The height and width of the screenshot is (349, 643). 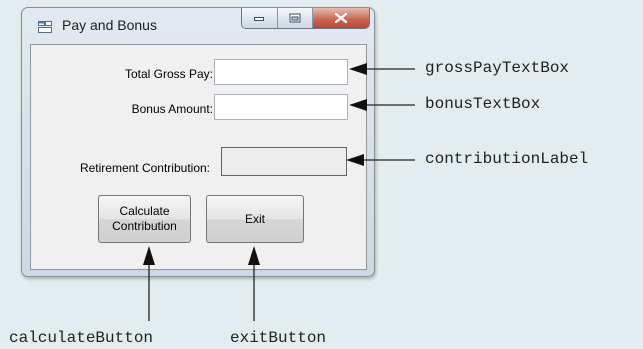 What do you see at coordinates (380, 160) in the screenshot?
I see `contribution-arrow` at bounding box center [380, 160].